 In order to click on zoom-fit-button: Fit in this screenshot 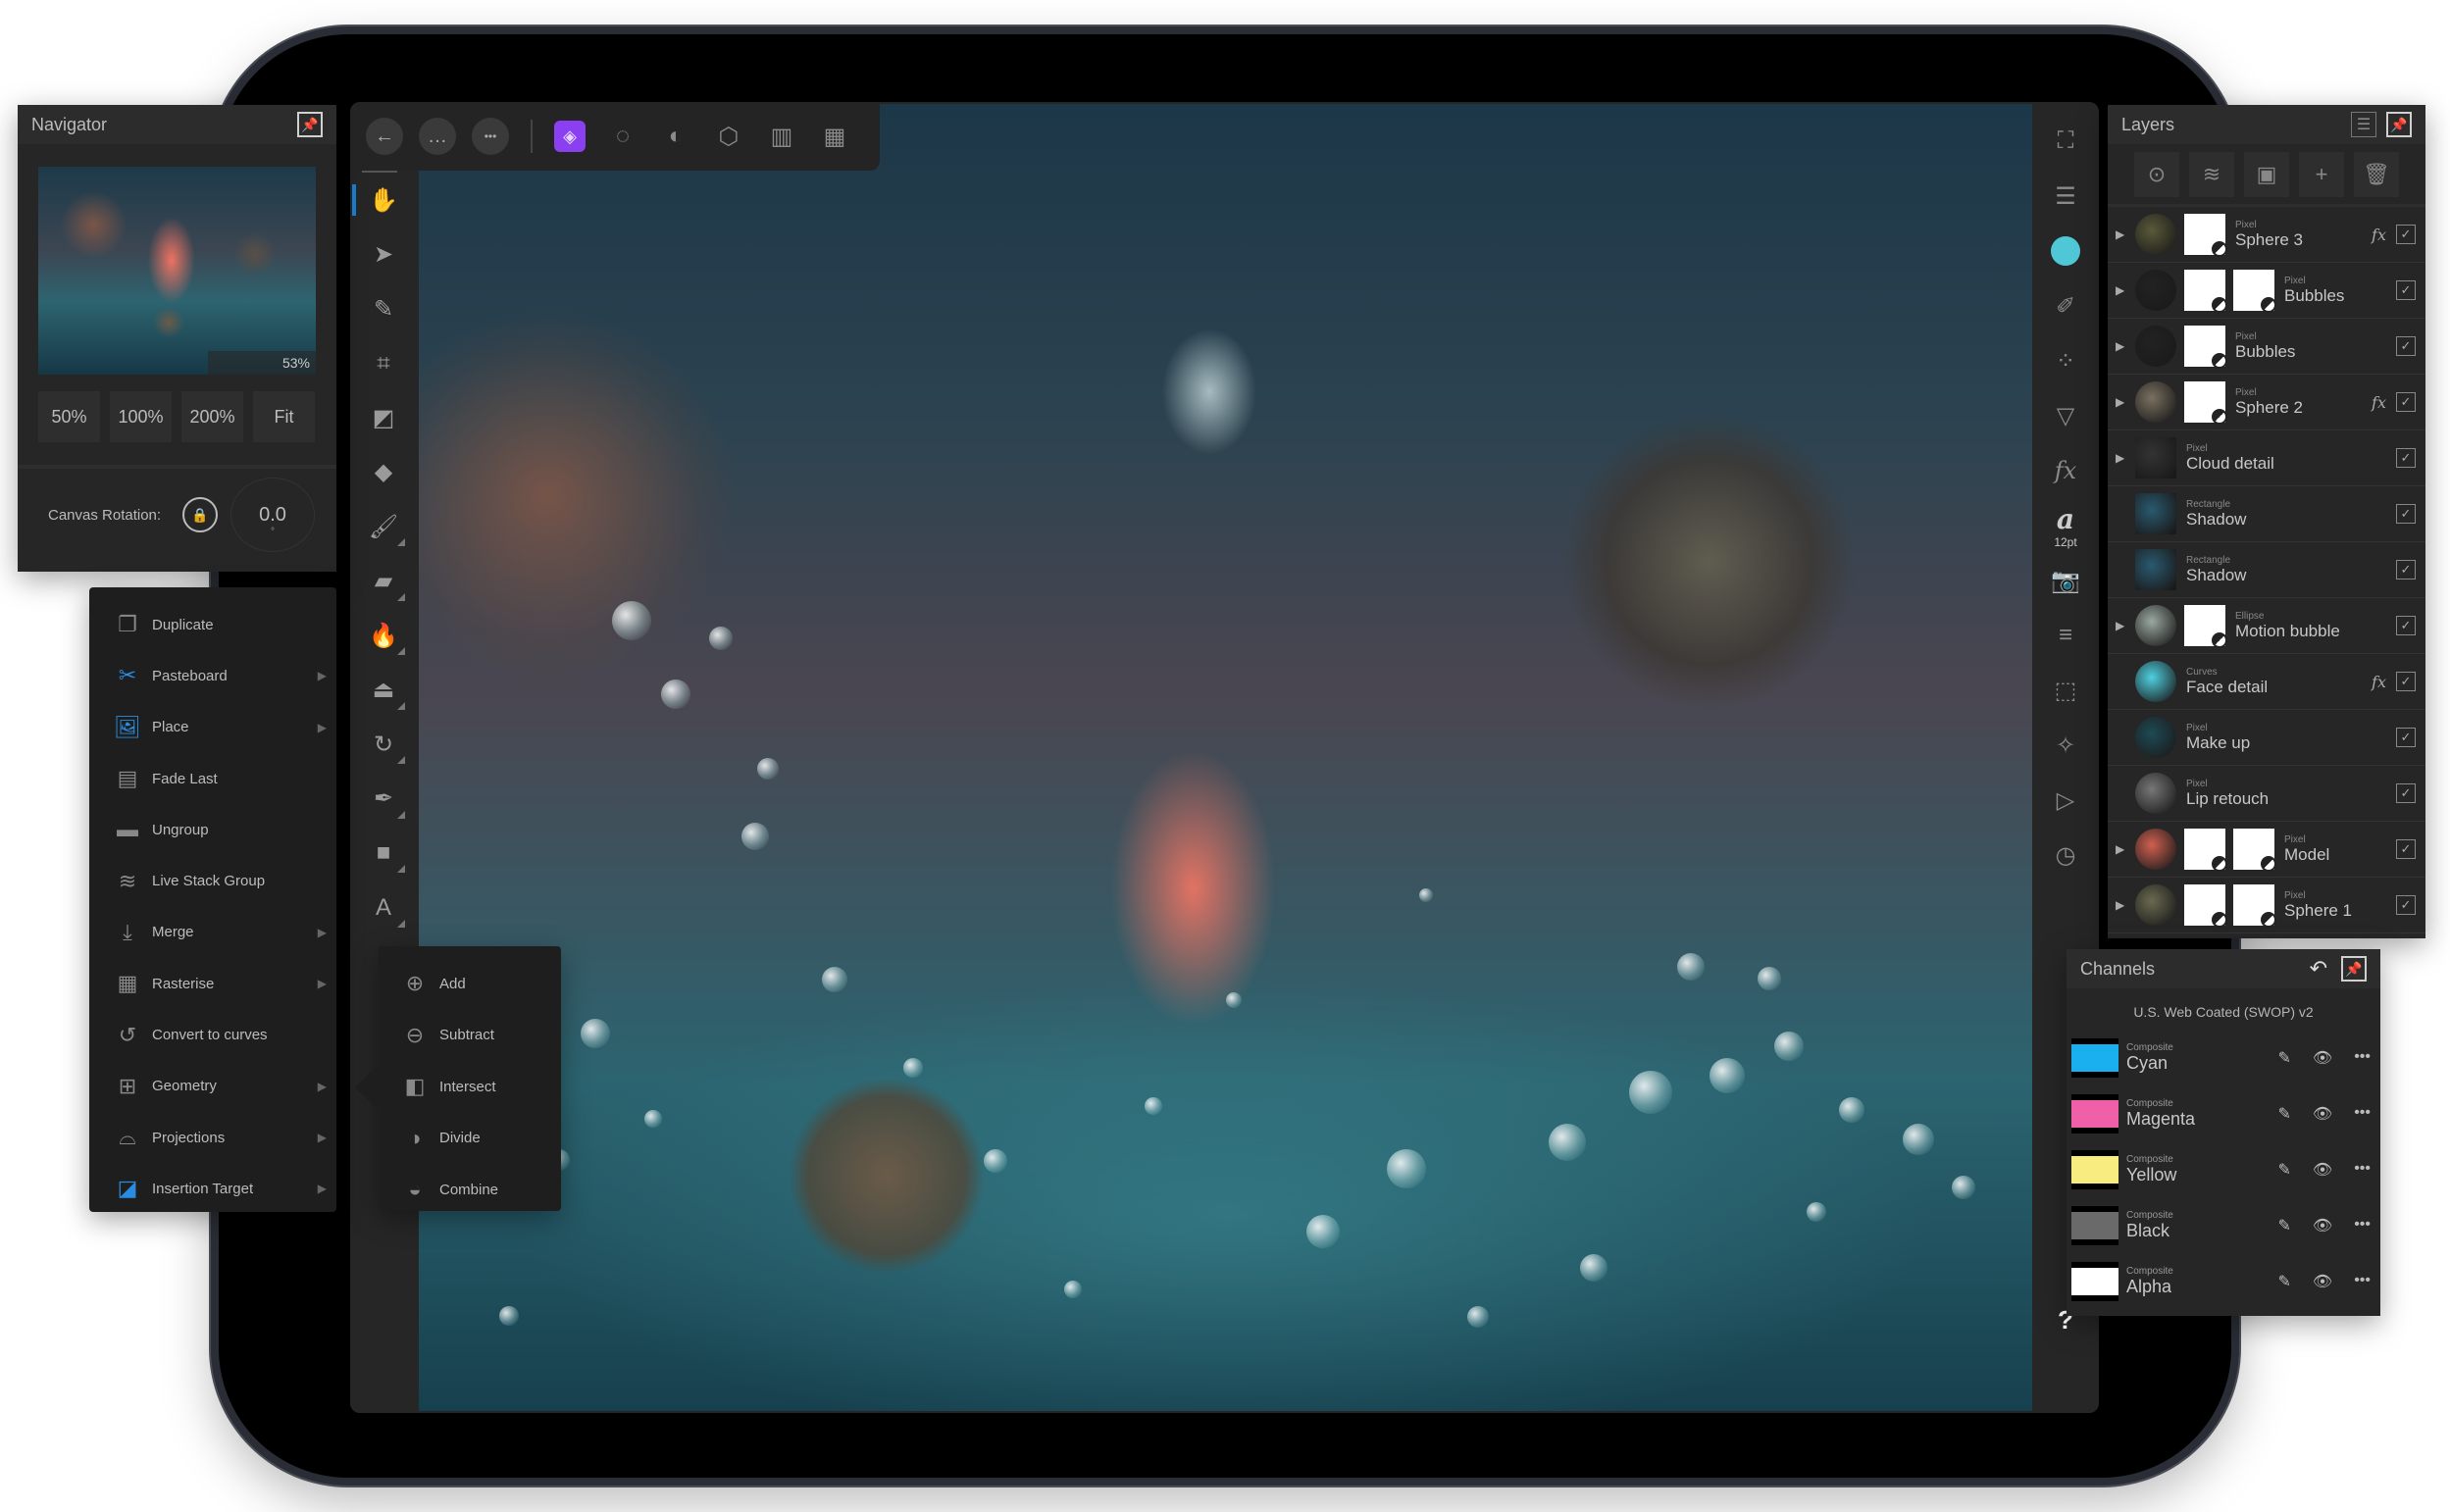, I will do `click(284, 416)`.